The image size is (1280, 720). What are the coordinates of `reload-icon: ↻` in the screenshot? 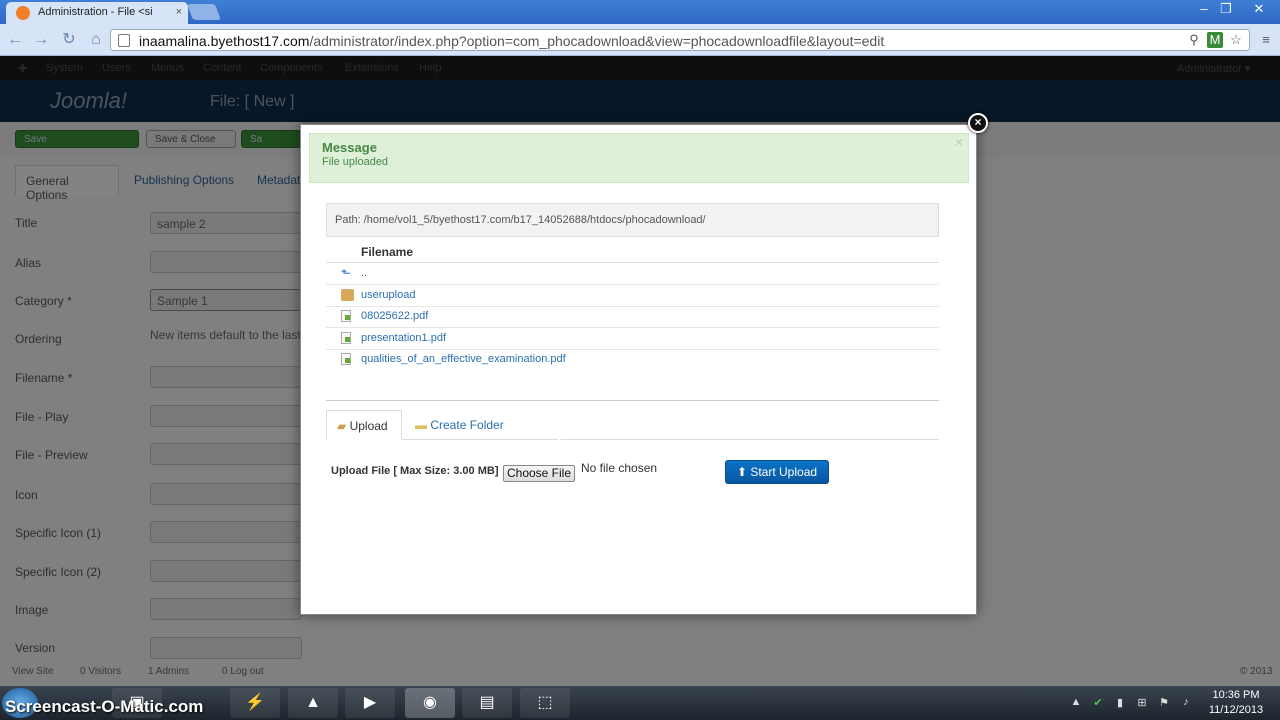 It's located at (69, 40).